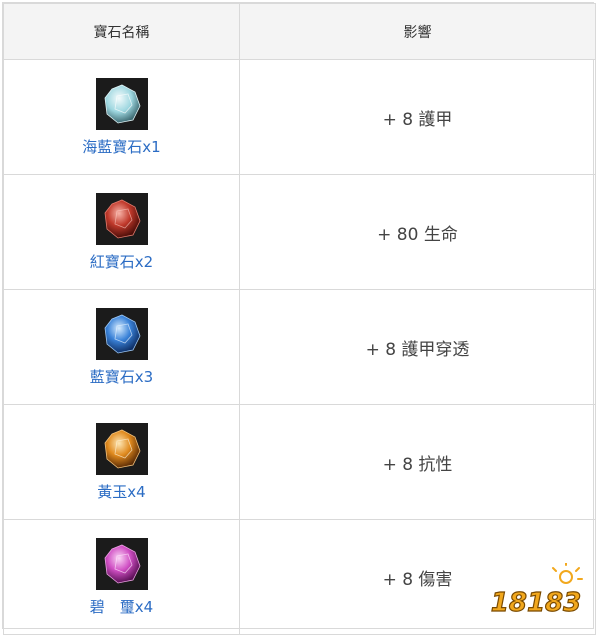  I want to click on table-header-row: 寶石名稱 影響, so click(299, 31).